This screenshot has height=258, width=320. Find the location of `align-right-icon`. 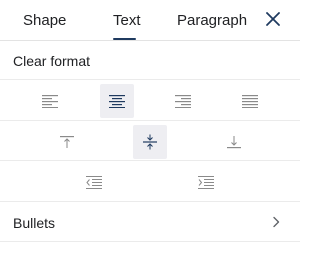

align-right-icon is located at coordinates (183, 101).